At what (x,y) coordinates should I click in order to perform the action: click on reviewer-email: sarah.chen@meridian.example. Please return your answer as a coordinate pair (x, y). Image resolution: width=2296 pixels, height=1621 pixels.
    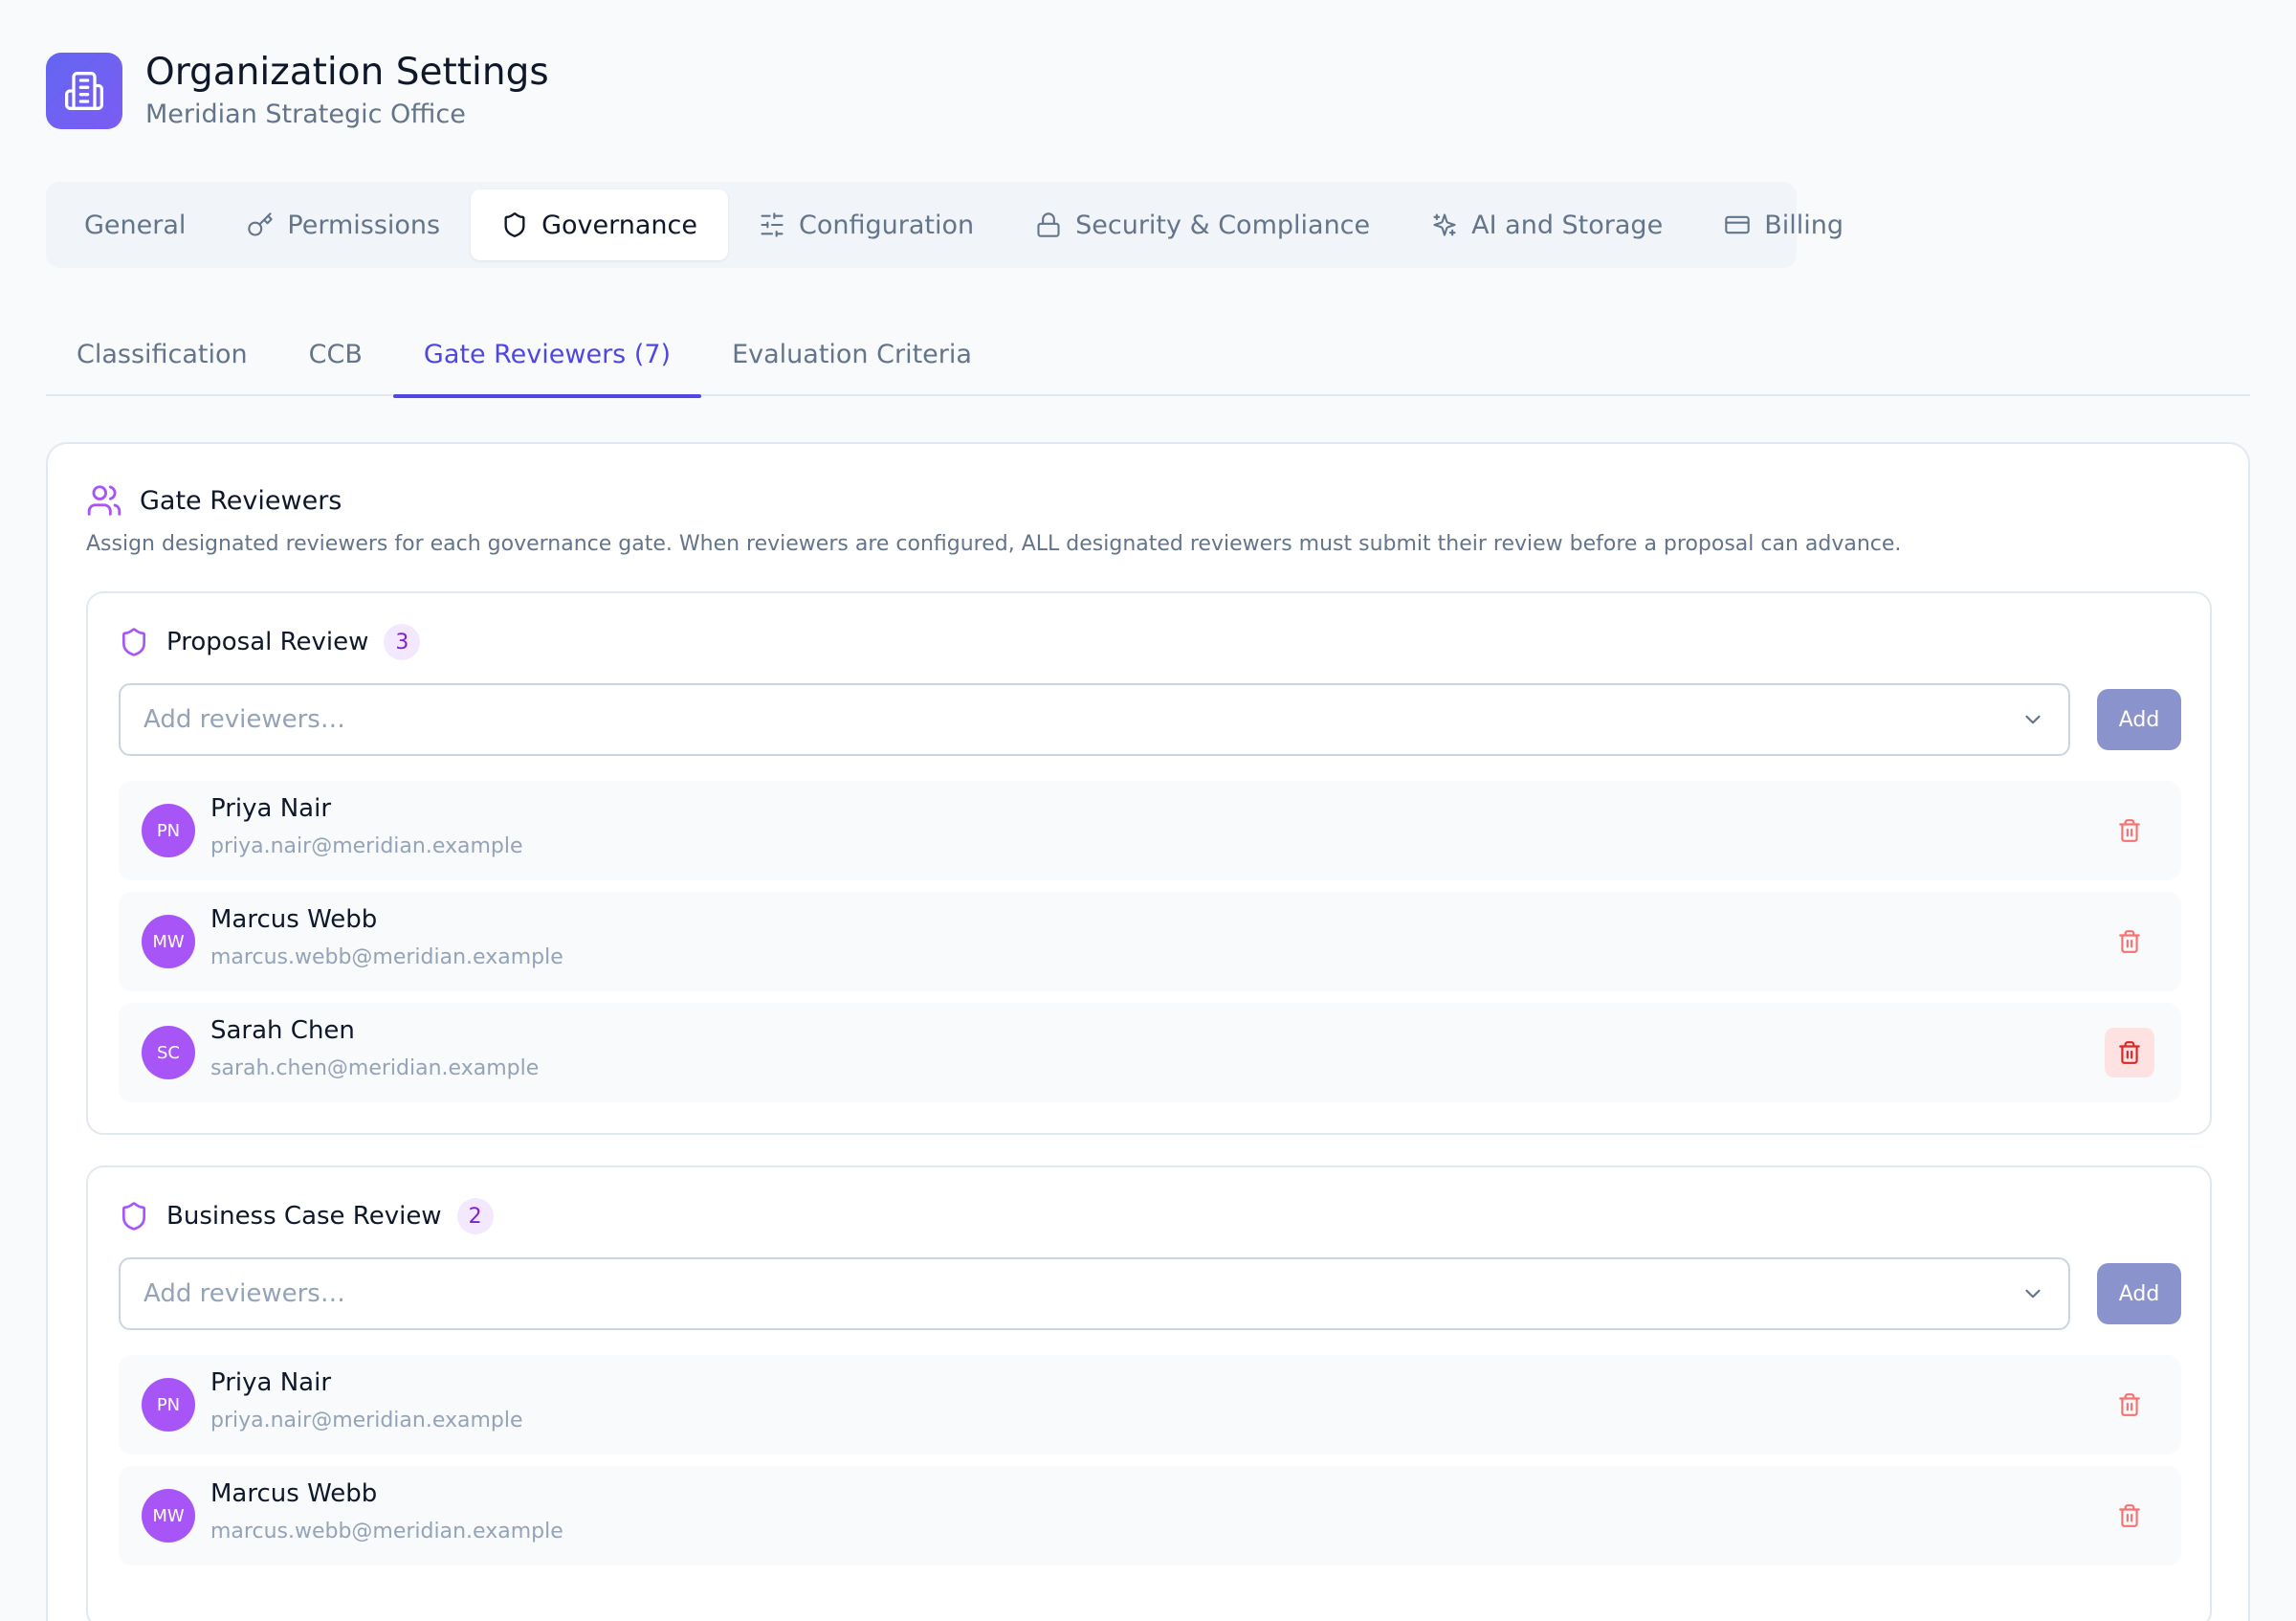
    Looking at the image, I should click on (375, 1068).